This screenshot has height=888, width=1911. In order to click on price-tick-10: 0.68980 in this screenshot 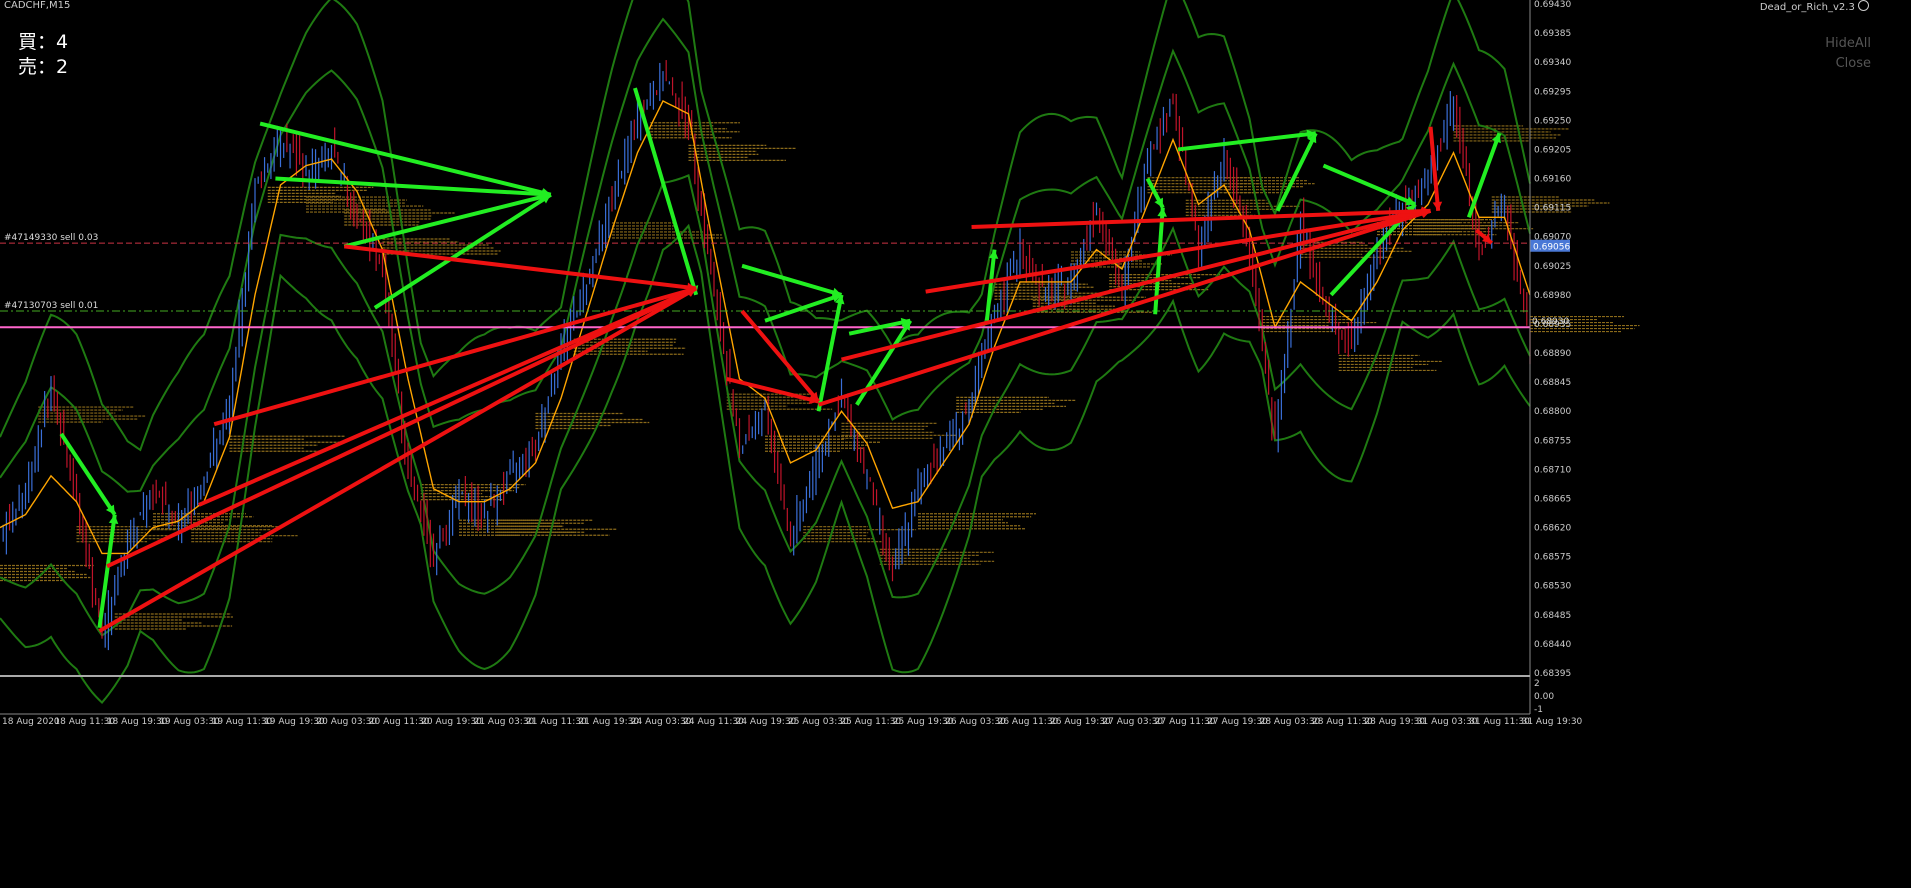, I will do `click(1552, 296)`.